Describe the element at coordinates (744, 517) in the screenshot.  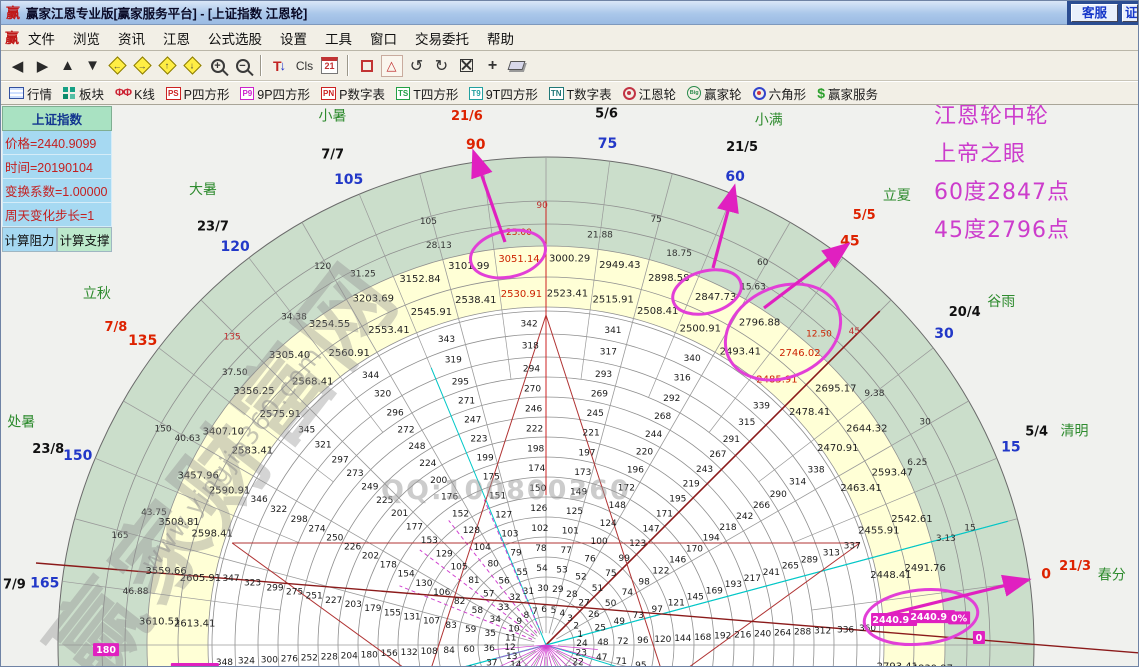
I see `svg-text: 242` at that location.